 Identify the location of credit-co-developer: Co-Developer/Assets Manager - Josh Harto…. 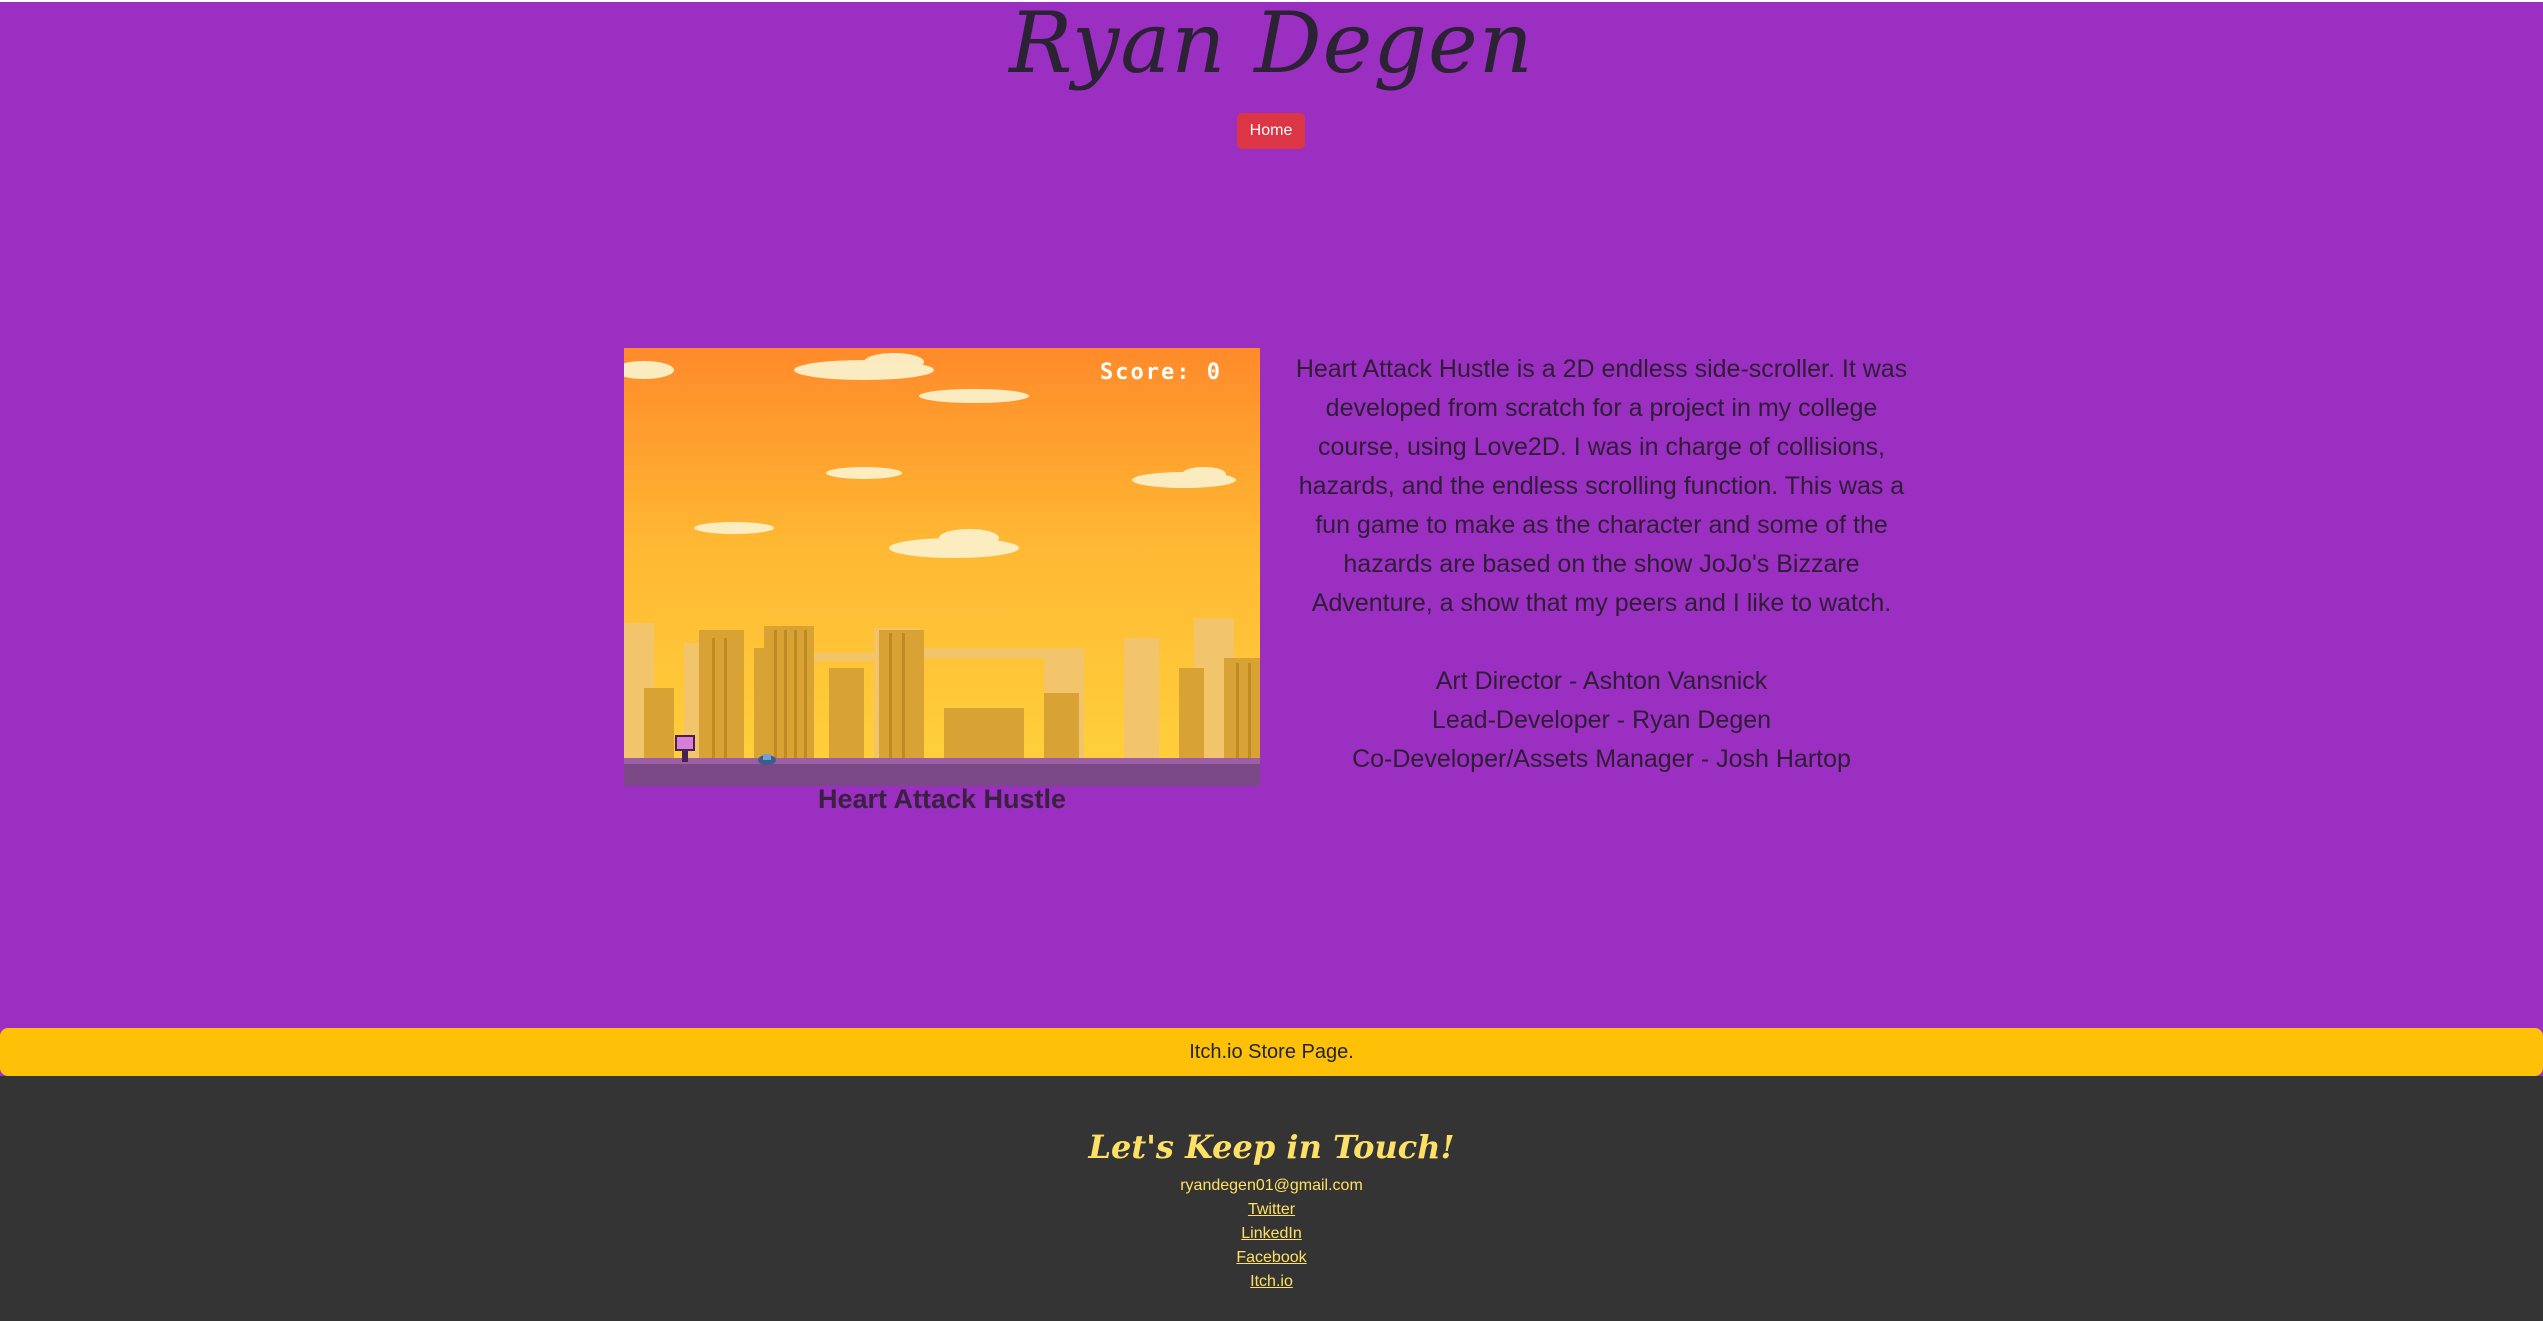
(1601, 759).